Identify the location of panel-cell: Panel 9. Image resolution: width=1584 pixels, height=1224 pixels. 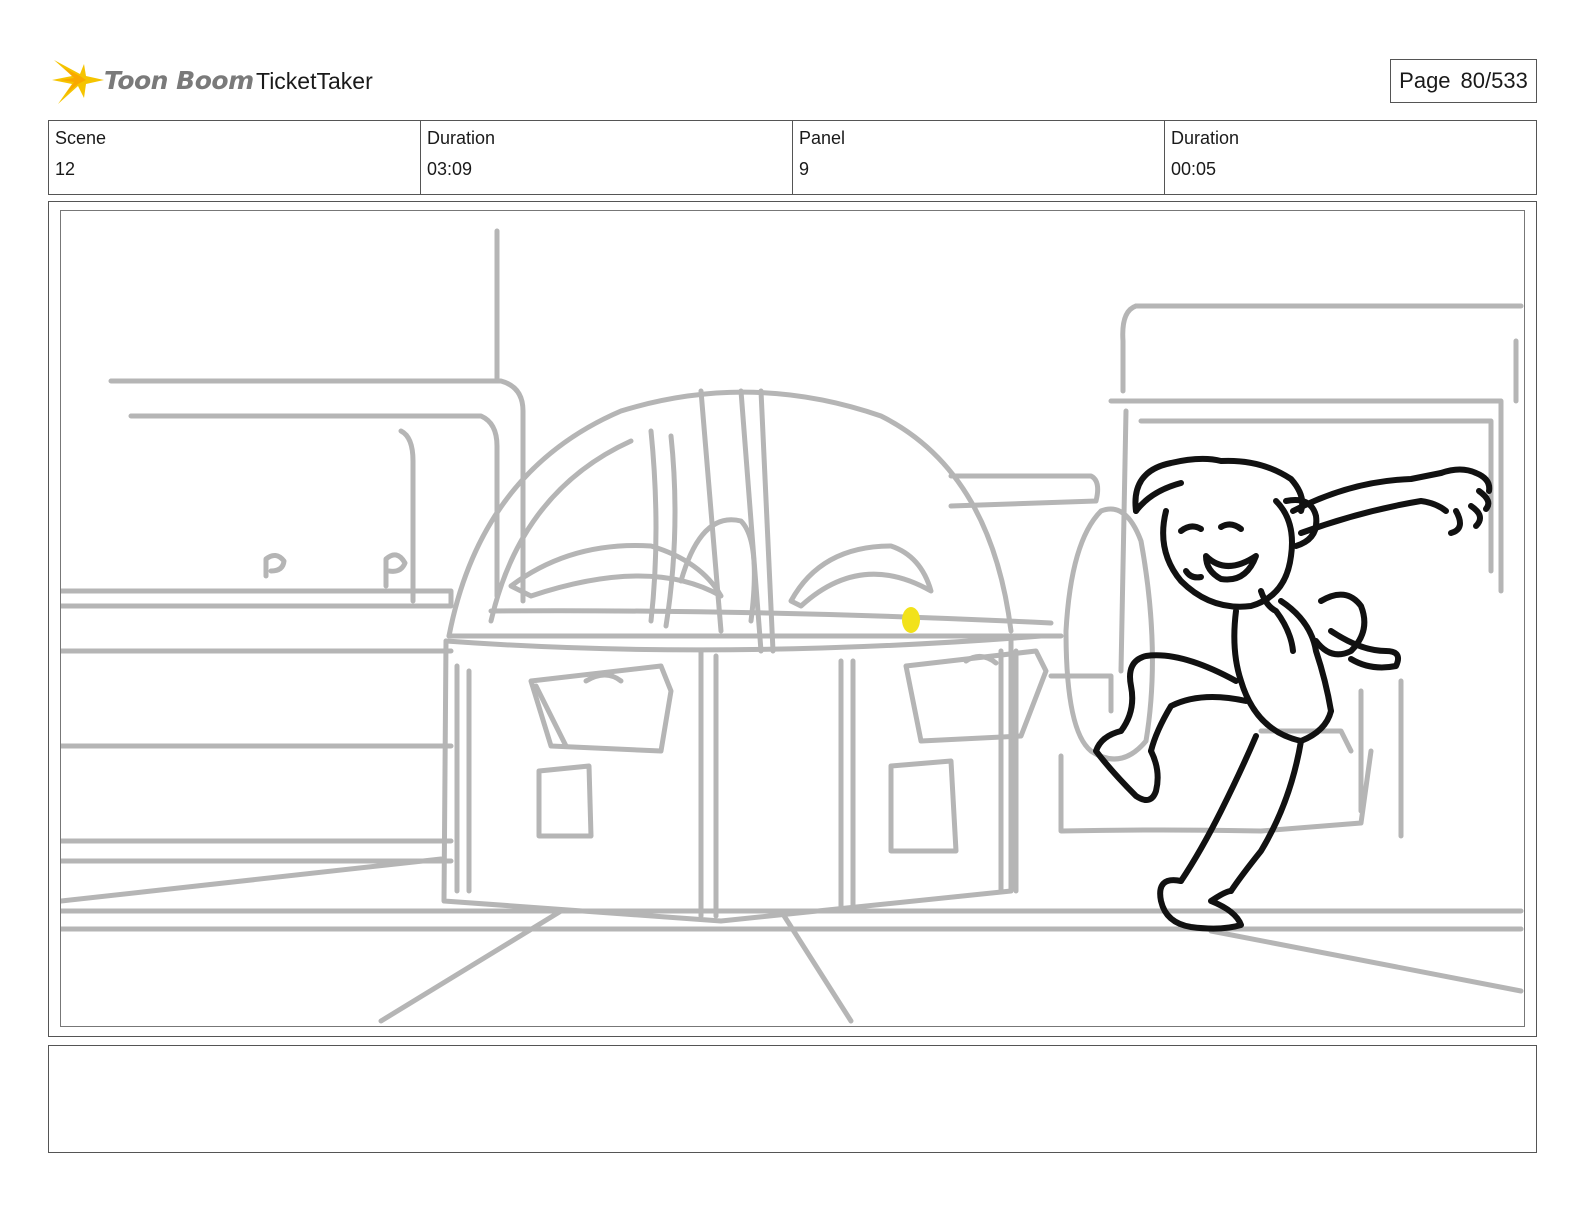
(979, 157).